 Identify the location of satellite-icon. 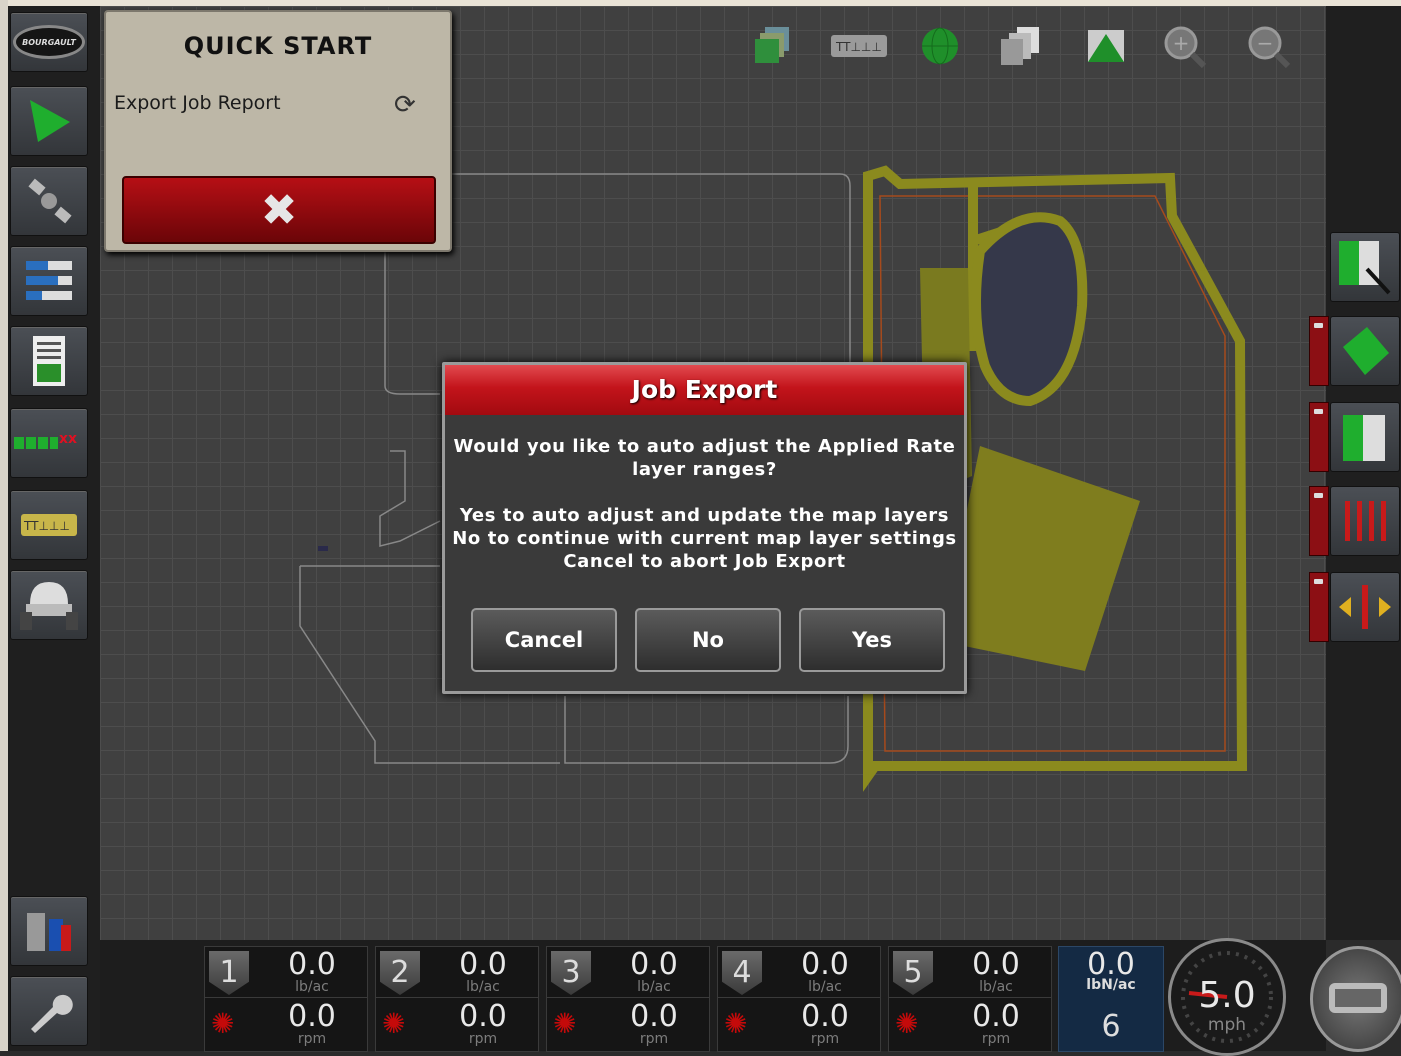
(50, 201).